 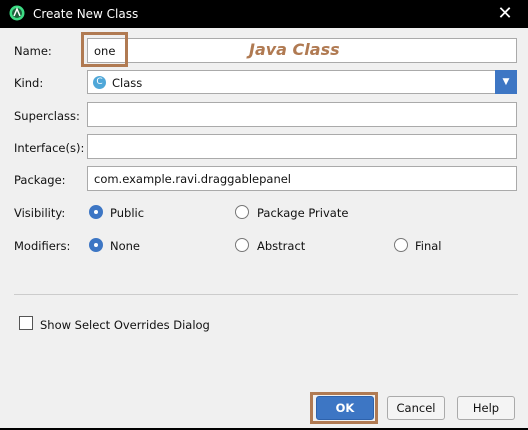 I want to click on kind-value: Class, so click(x=127, y=83).